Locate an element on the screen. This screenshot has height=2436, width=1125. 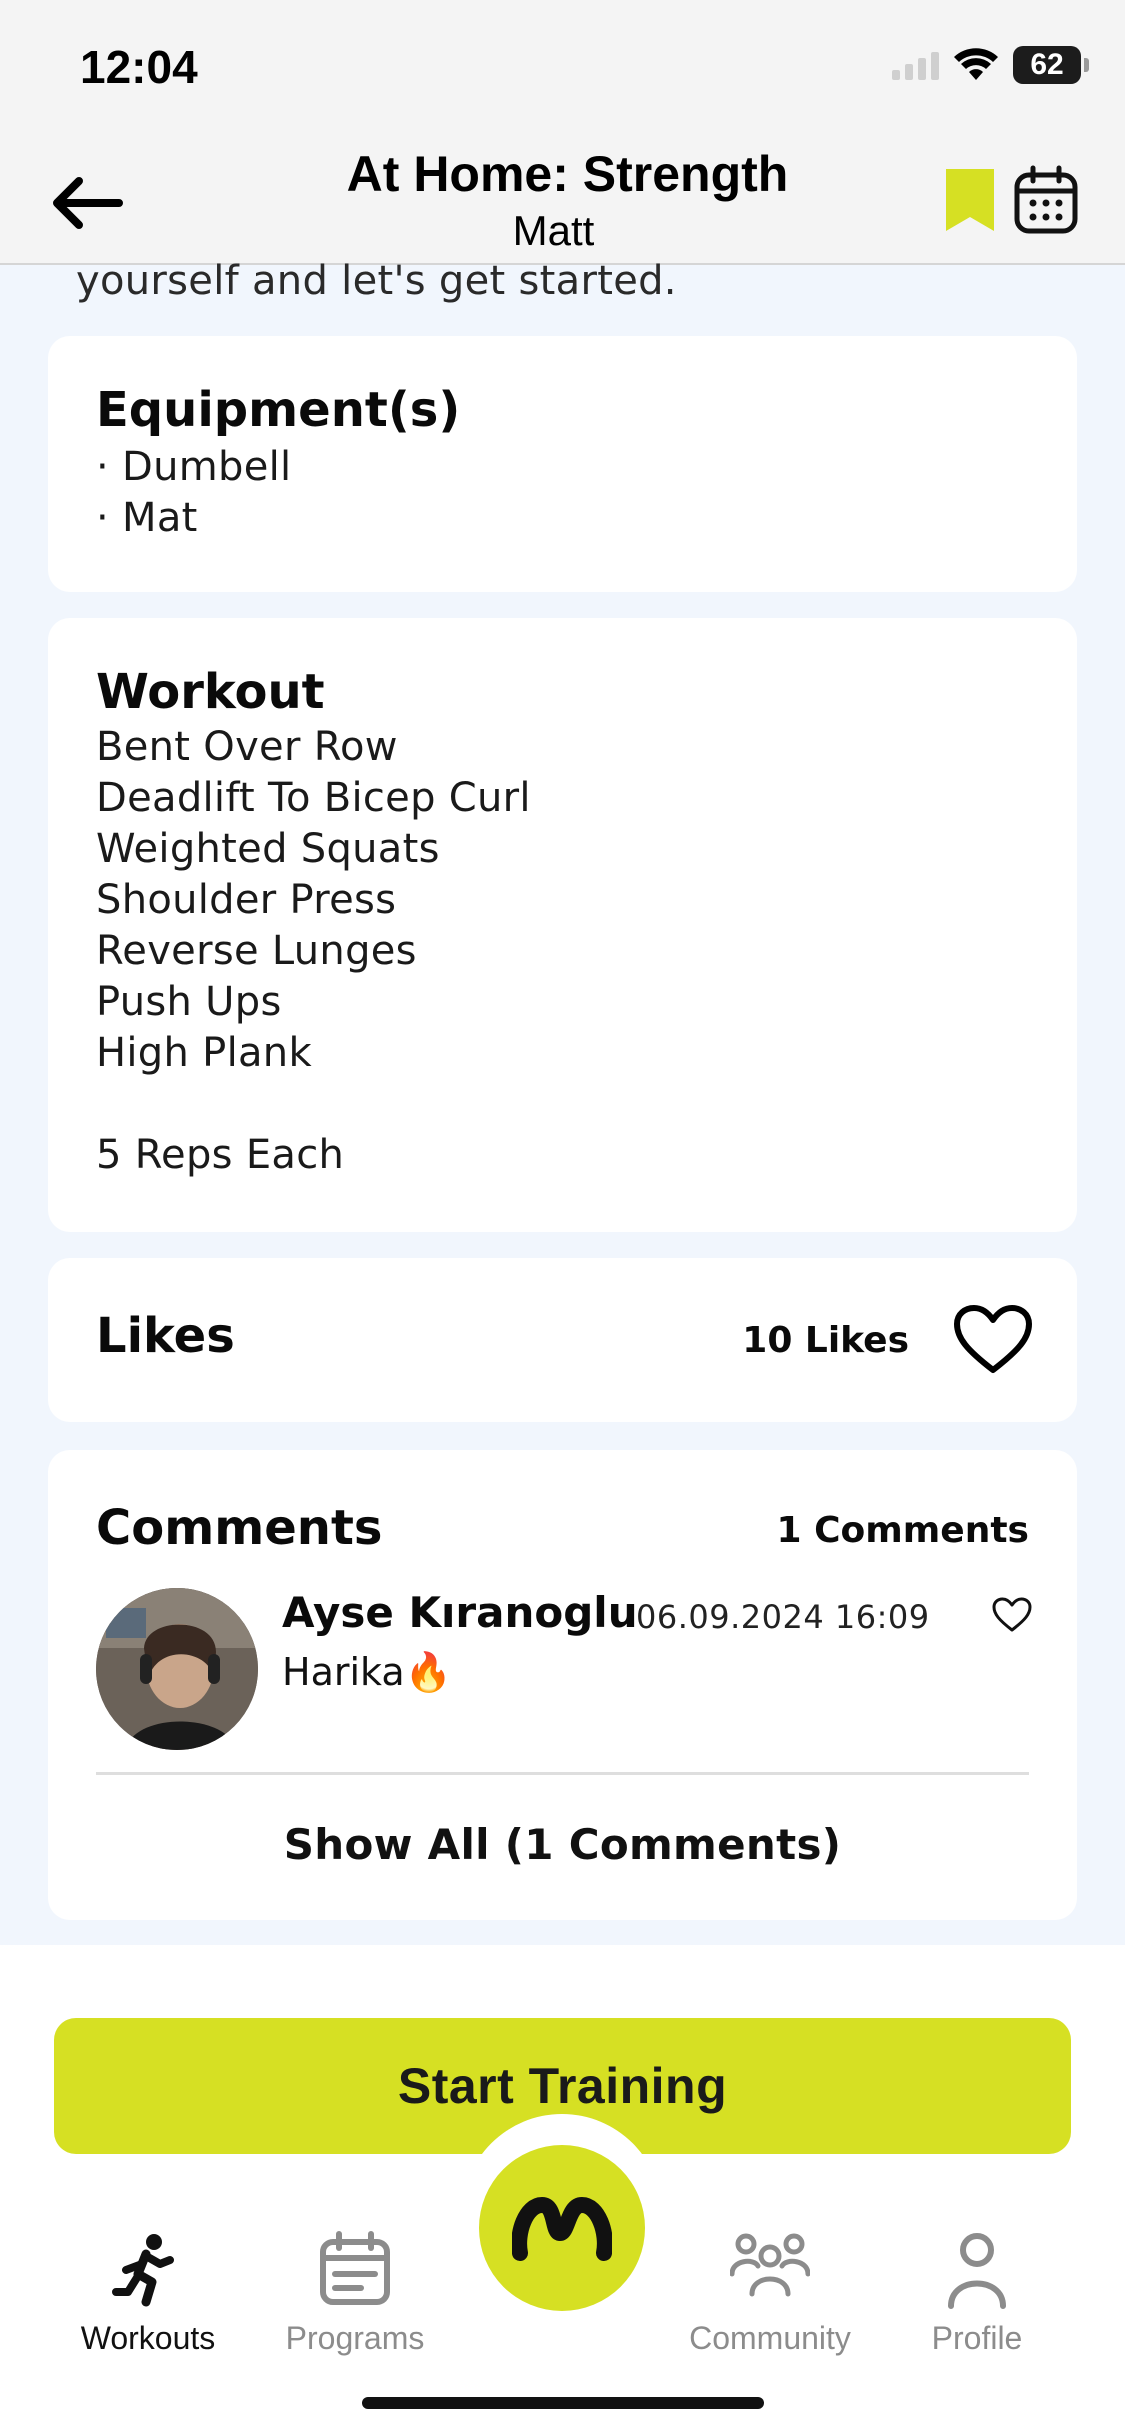
center-home-button is located at coordinates (562, 2228).